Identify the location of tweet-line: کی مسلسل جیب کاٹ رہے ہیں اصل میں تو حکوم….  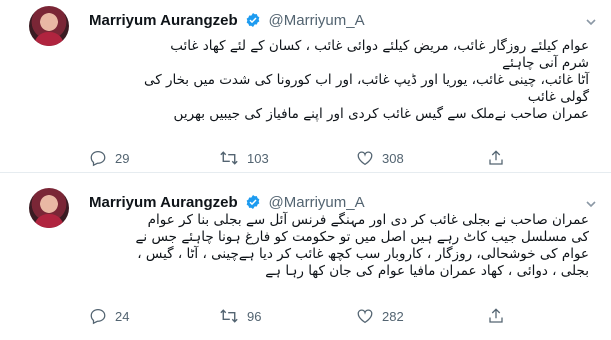
(362, 237).